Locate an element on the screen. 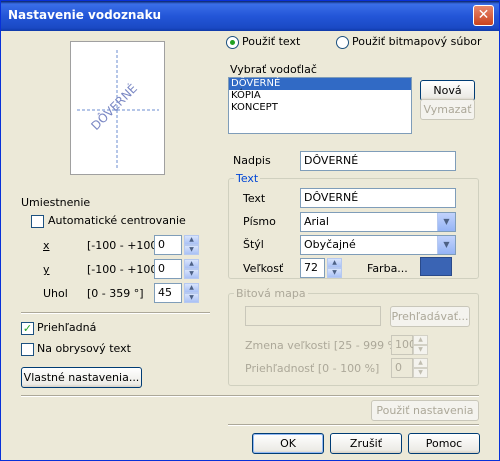  use-text-radio is located at coordinates (232, 42).